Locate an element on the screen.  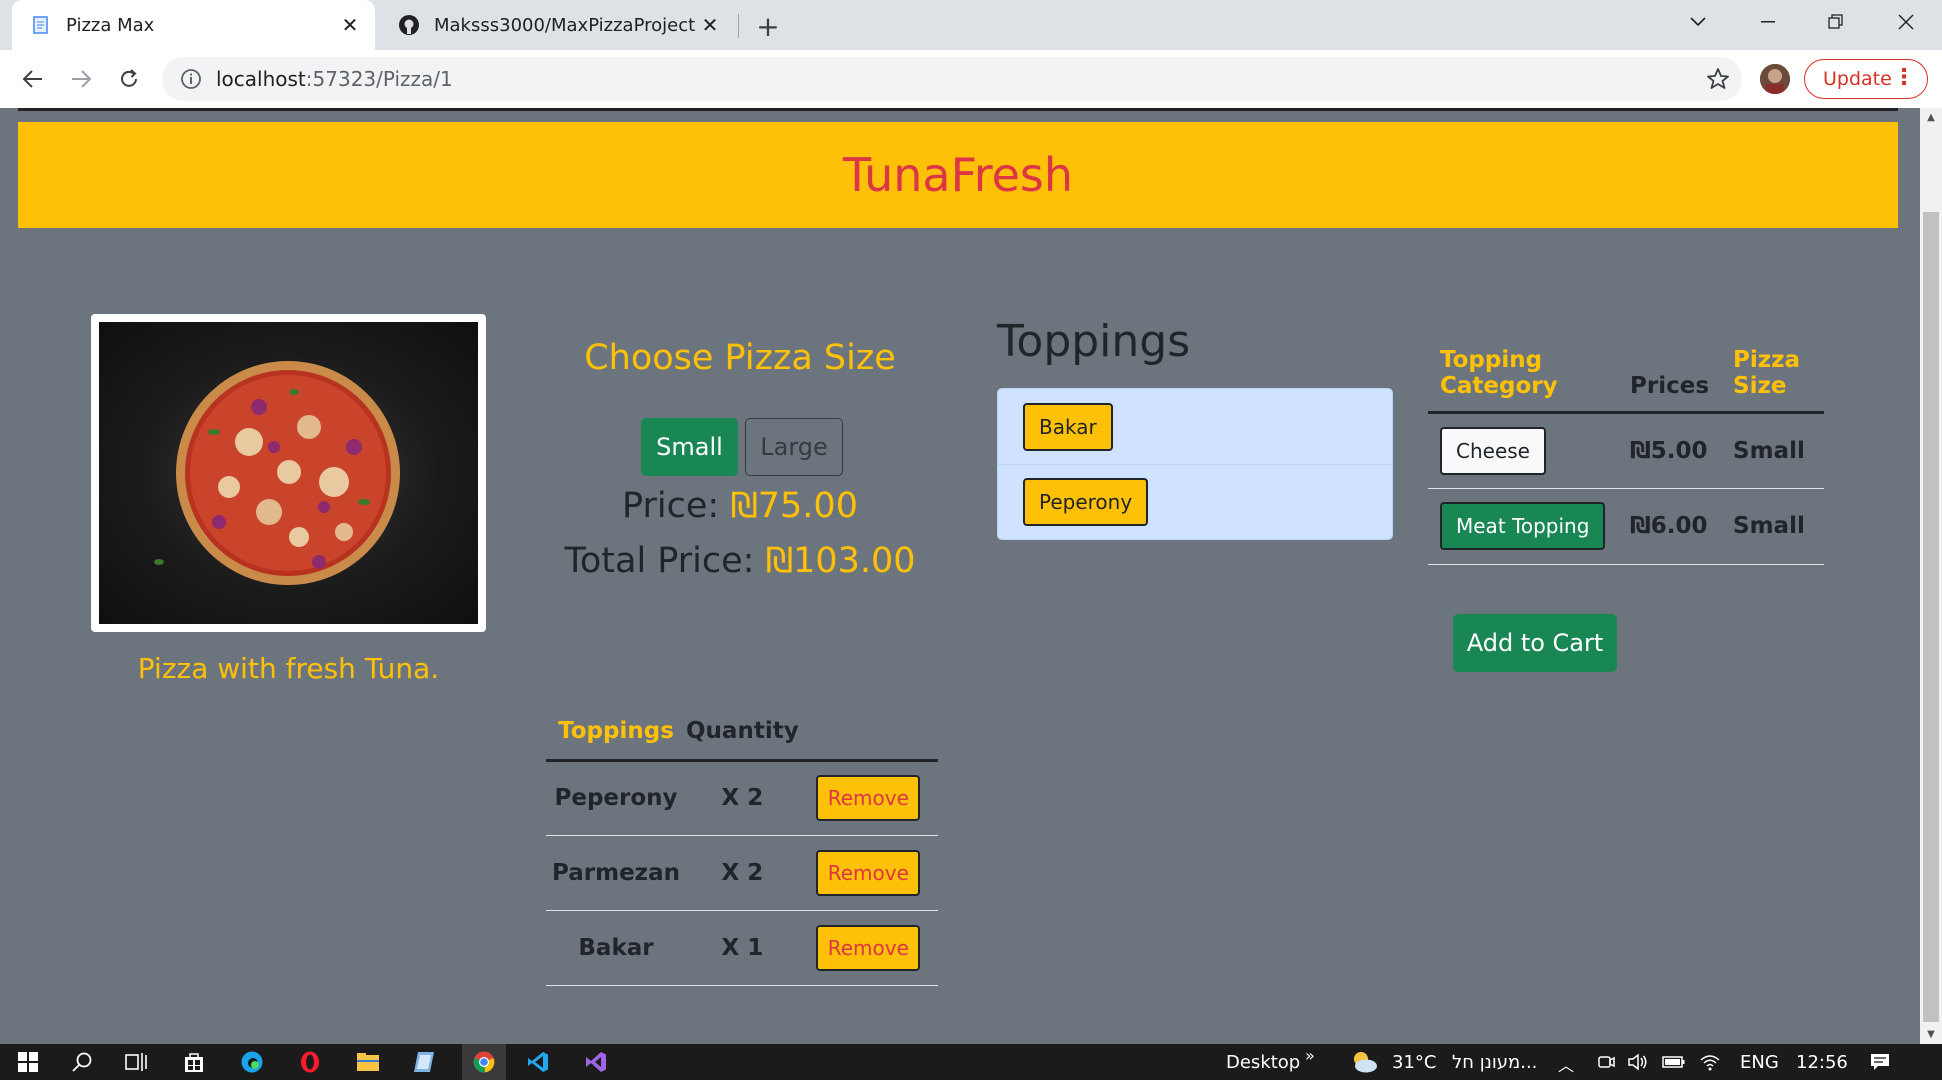
system-clock: 12:56 is located at coordinates (1822, 1062).